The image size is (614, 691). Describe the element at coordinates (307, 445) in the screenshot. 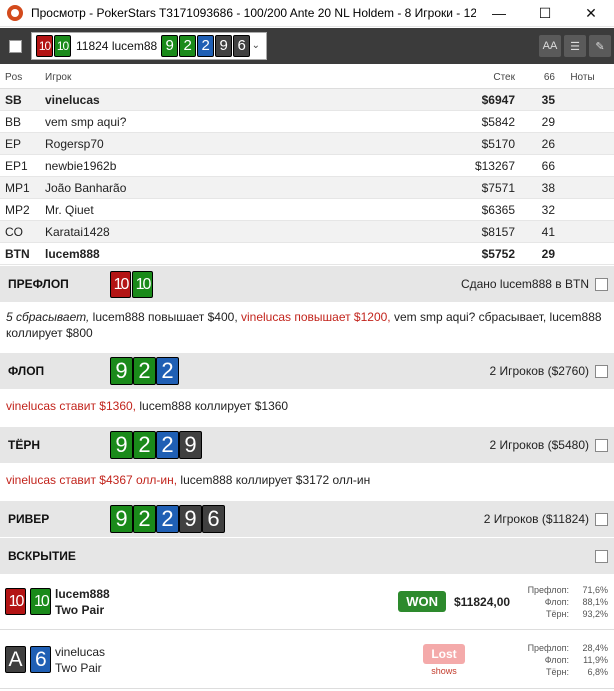

I see `street-turn: ТЁРН 9 2 2 9 2 Игроков ($5480)` at that location.